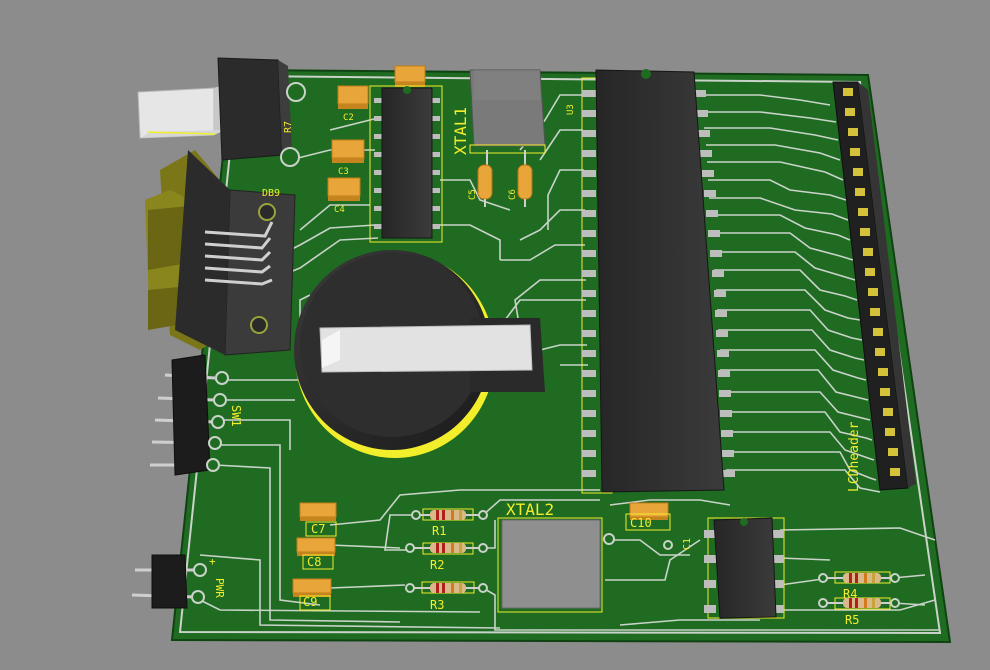  What do you see at coordinates (318, 529) in the screenshot?
I see `label-c7: C7` at bounding box center [318, 529].